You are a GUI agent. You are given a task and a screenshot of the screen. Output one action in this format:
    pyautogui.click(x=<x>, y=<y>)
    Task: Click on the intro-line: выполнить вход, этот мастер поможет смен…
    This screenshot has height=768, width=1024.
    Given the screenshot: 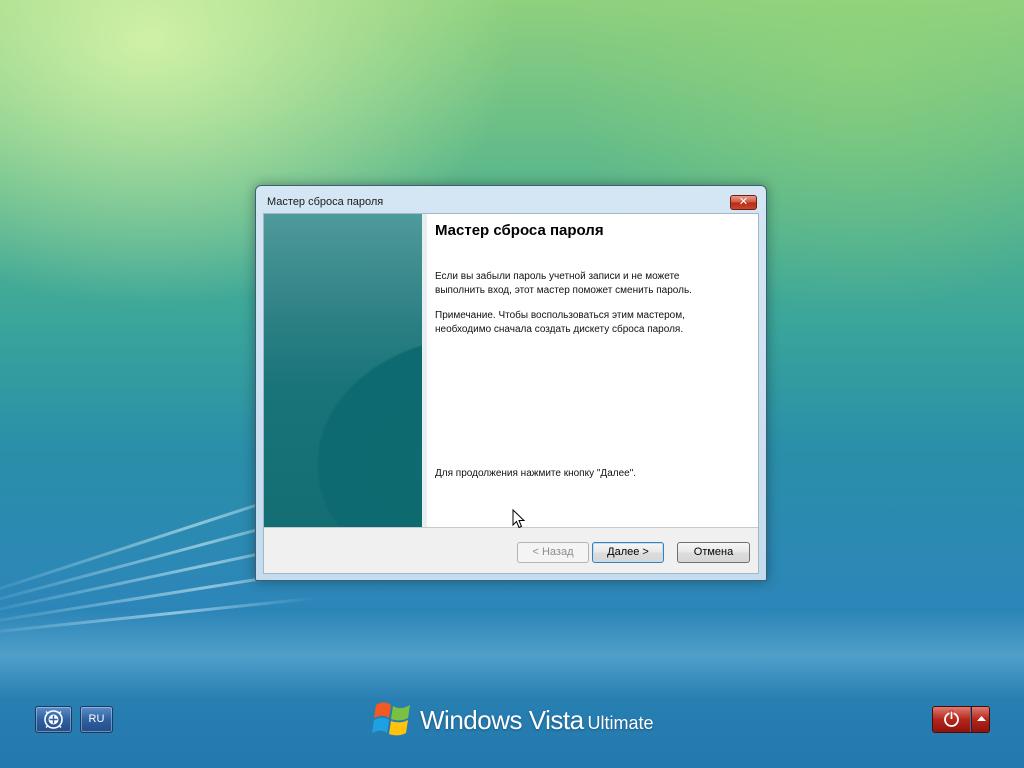 What is the action you would take?
    pyautogui.click(x=563, y=290)
    